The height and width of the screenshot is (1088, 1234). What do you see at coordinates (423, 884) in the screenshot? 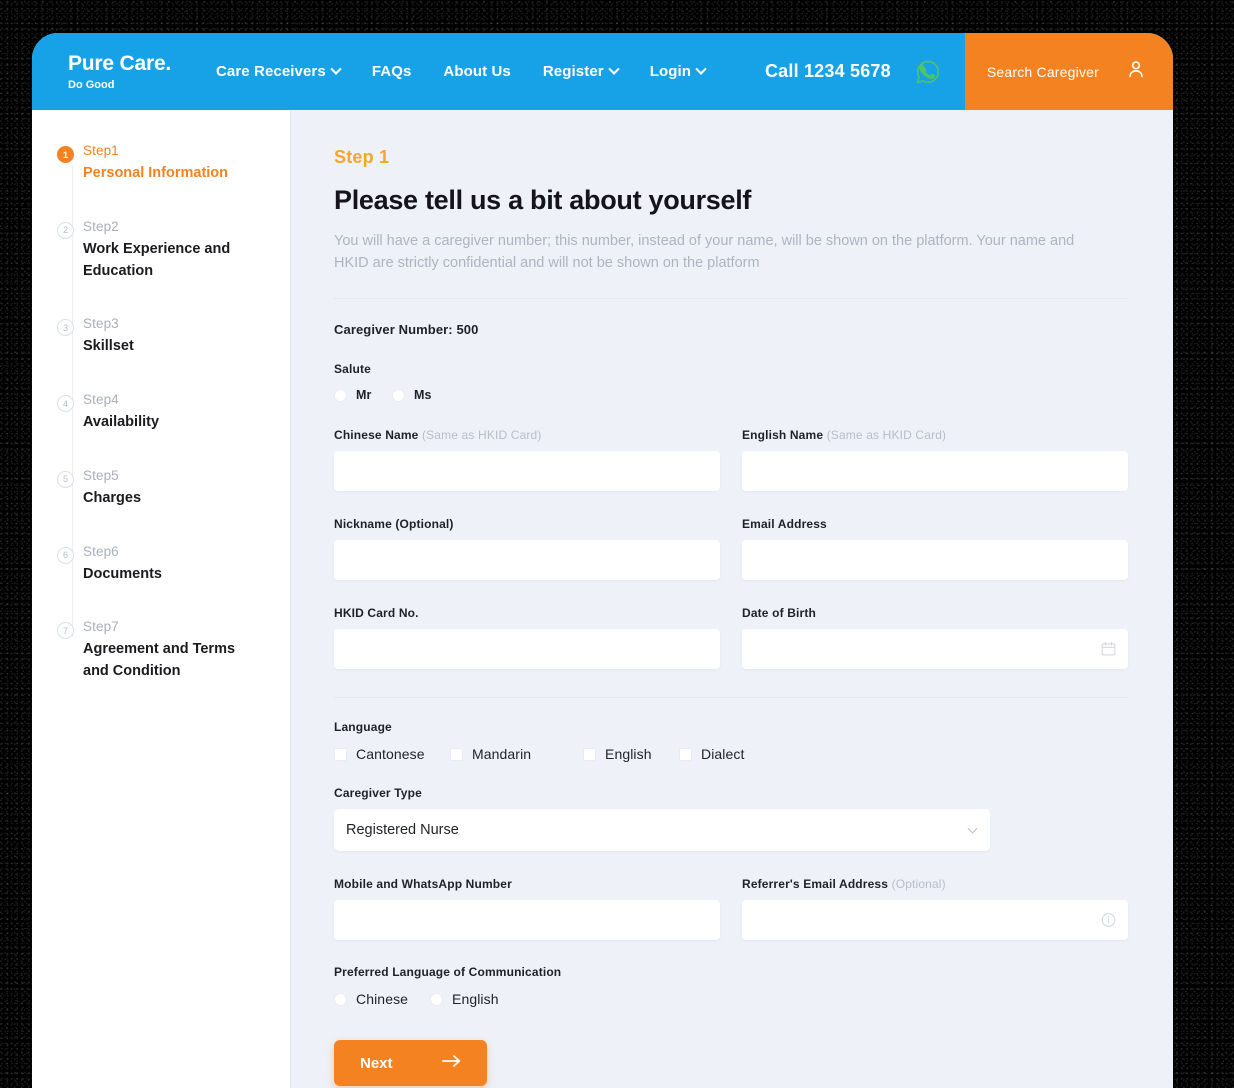
I see `mobile-label: Mobile and WhatsApp Number` at bounding box center [423, 884].